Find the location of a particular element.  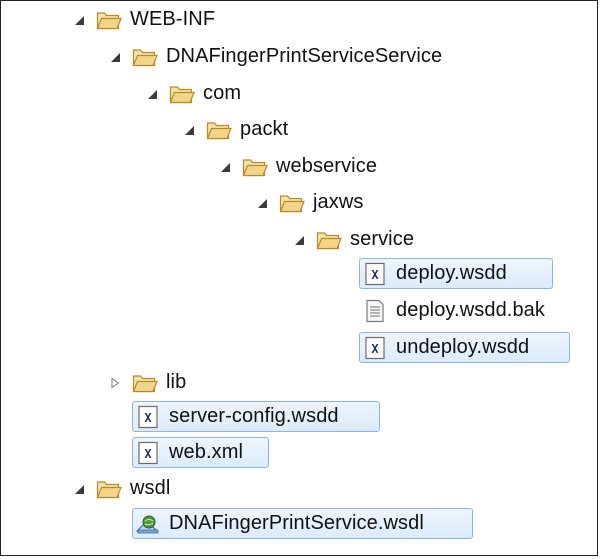

tree-item-deploy-wsdd-bak: deploy.wsdd.bak is located at coordinates (453, 310).